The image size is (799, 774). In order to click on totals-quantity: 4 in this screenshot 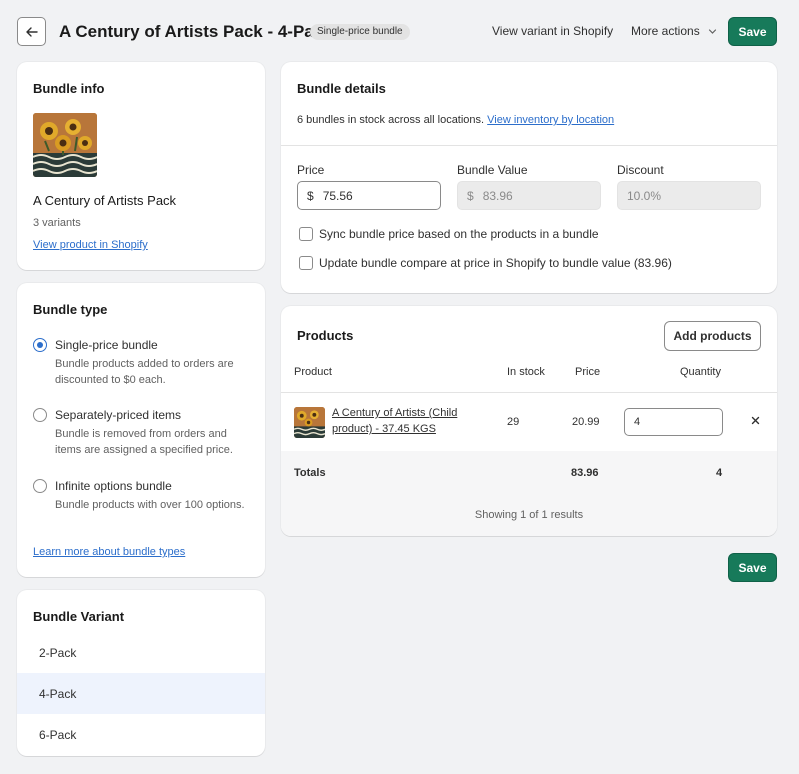, I will do `click(719, 473)`.